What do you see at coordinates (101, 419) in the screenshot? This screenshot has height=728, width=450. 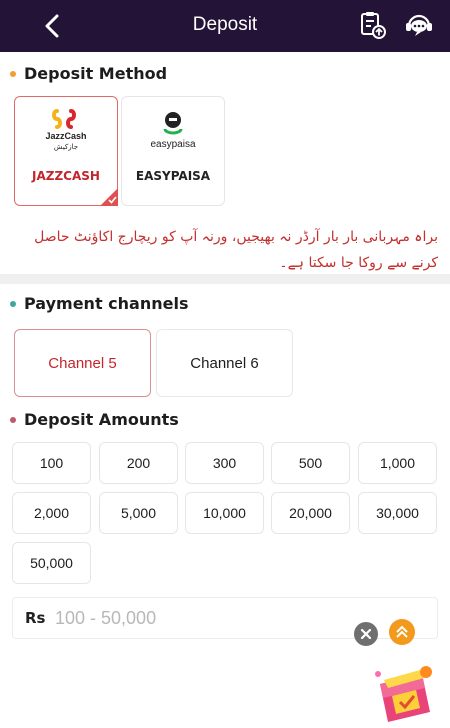 I see `deposit-amounts-title: Deposit Amounts` at bounding box center [101, 419].